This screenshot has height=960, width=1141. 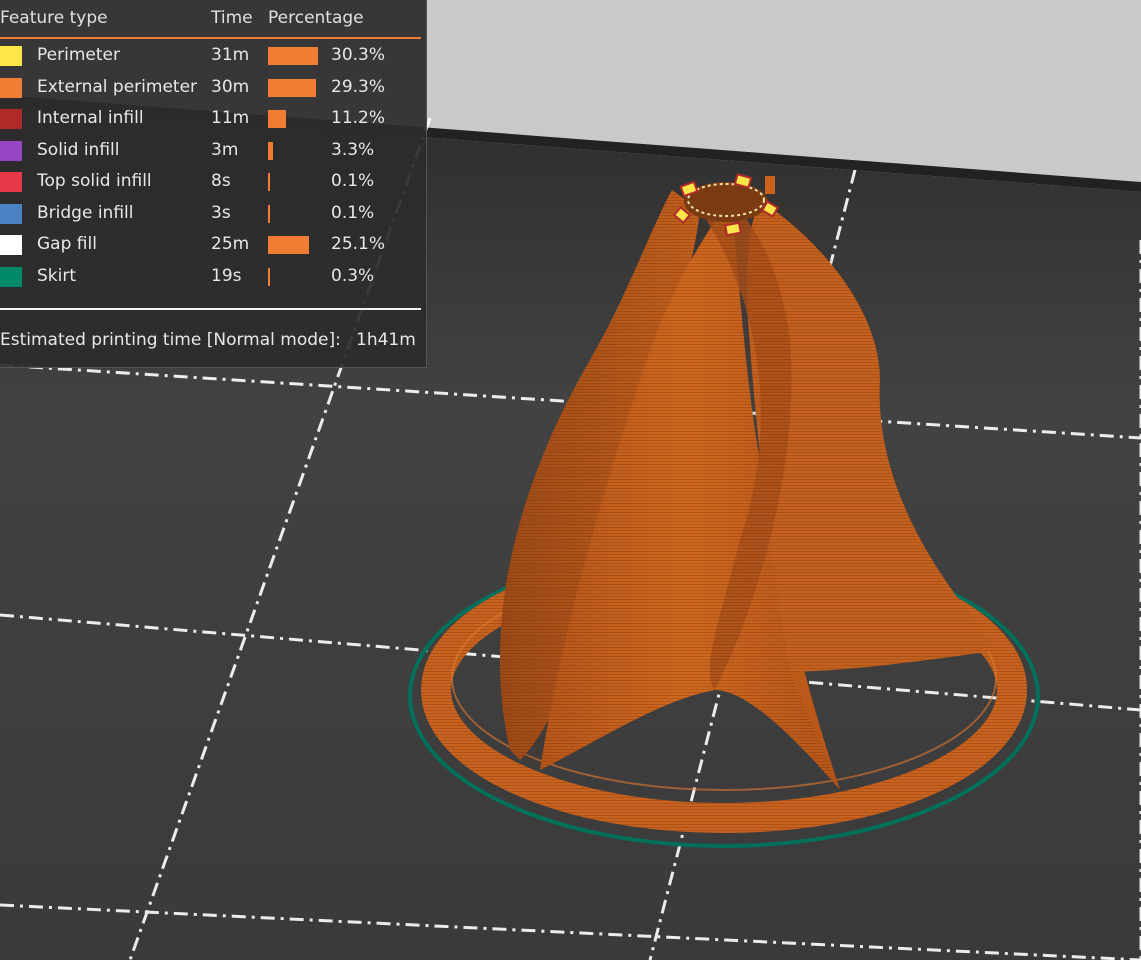 I want to click on legend-row: Perimeter 31m 30.3%, so click(x=213, y=56).